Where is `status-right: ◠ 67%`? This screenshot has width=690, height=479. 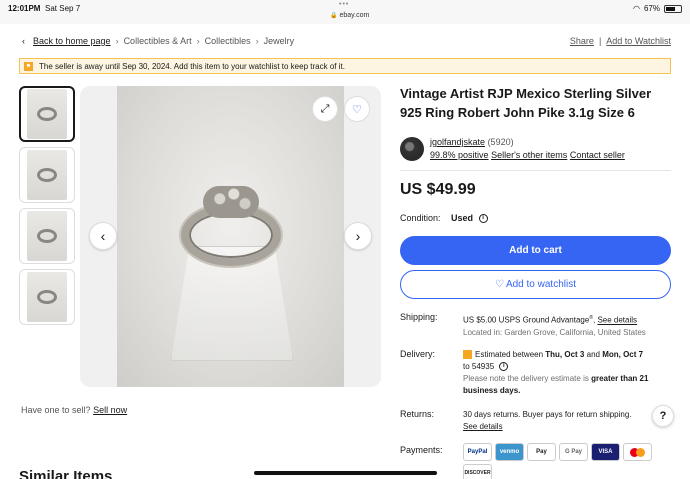 status-right: ◠ 67% is located at coordinates (657, 8).